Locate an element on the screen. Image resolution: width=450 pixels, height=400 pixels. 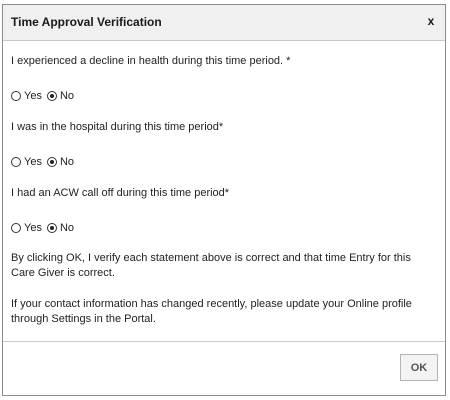
radio-yes-hospital: Yes is located at coordinates (26, 162).